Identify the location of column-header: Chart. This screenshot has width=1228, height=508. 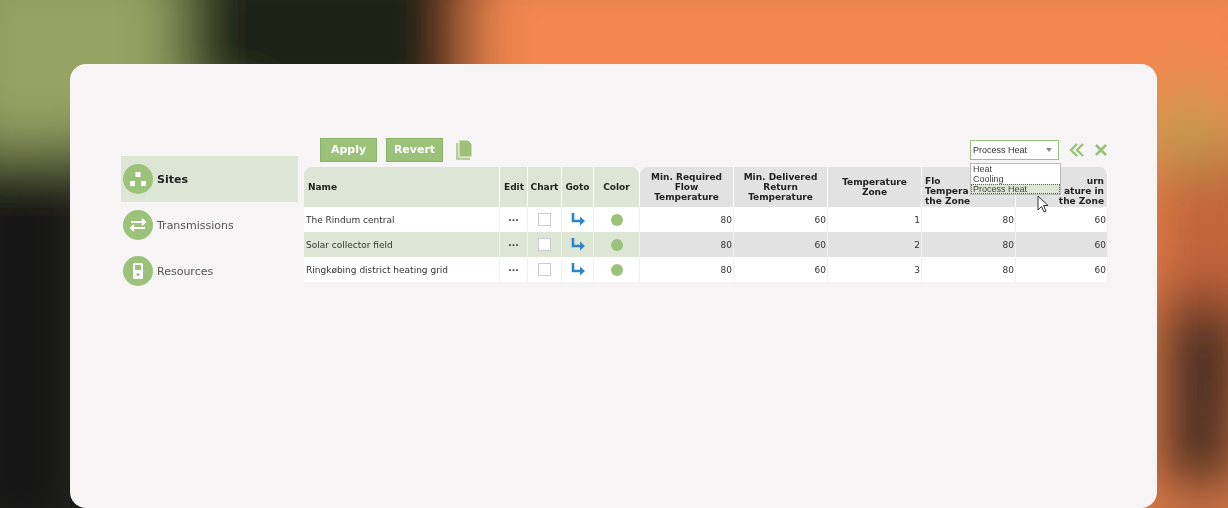
(545, 187).